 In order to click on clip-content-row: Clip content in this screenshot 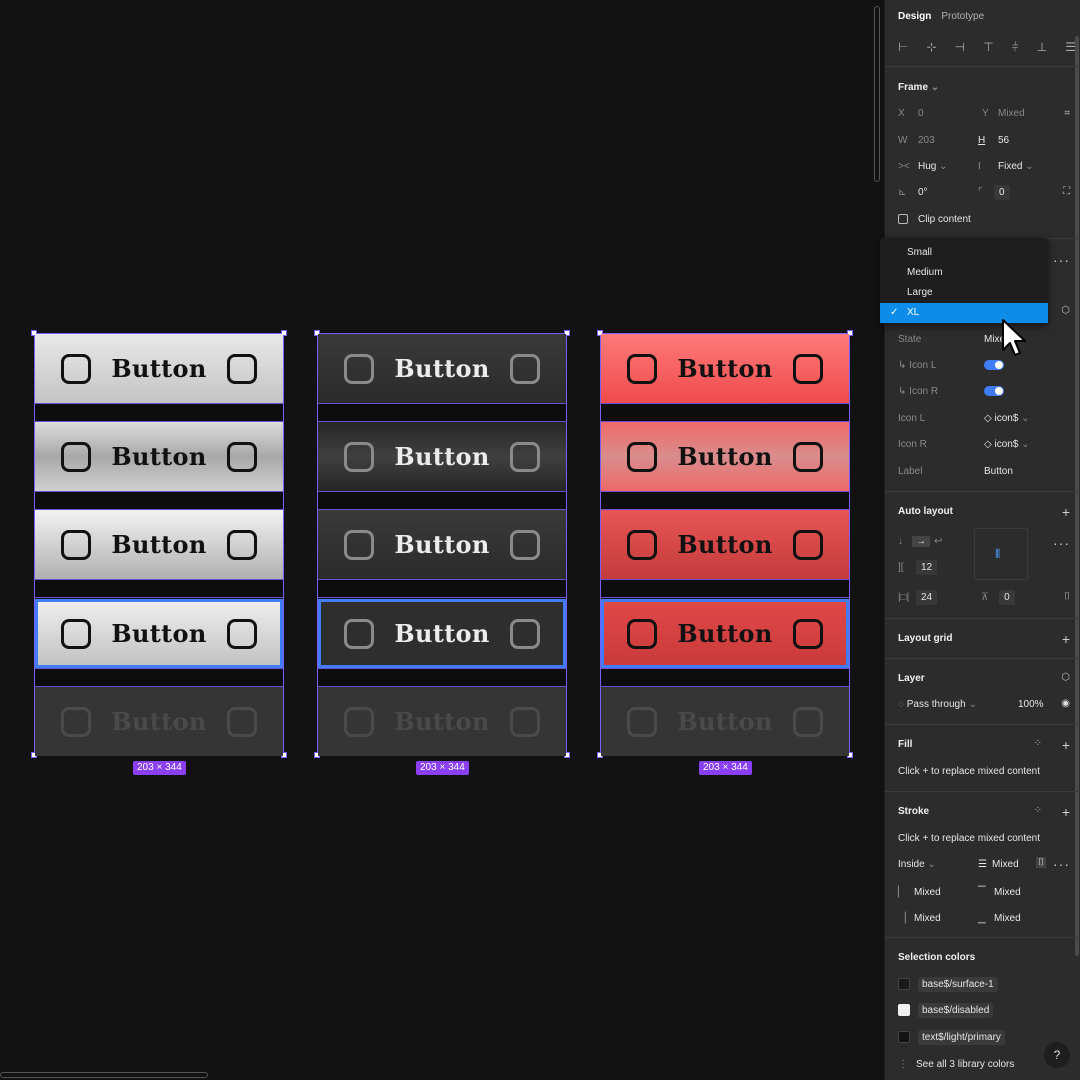, I will do `click(983, 219)`.